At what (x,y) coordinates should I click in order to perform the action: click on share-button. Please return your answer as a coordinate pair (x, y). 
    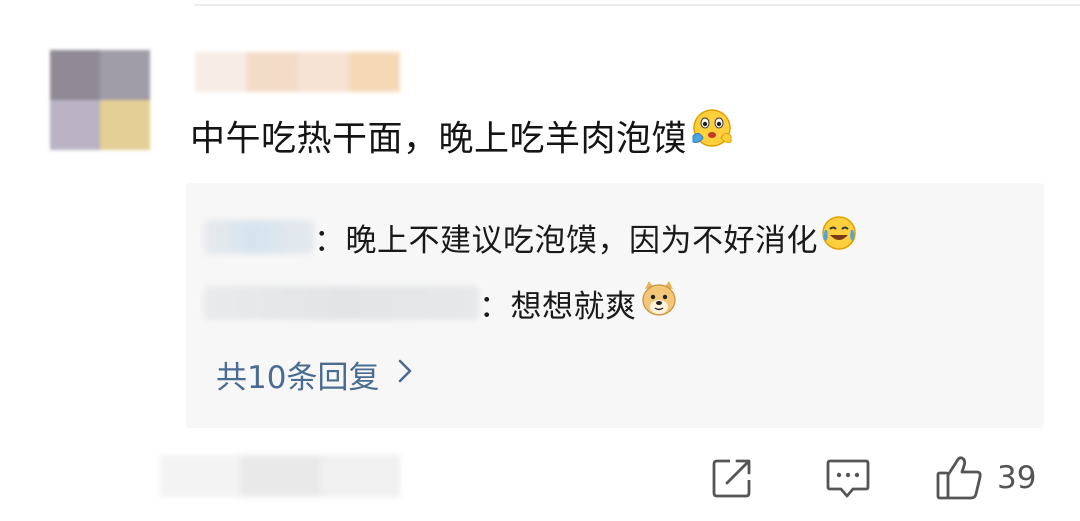
    Looking at the image, I should click on (732, 478).